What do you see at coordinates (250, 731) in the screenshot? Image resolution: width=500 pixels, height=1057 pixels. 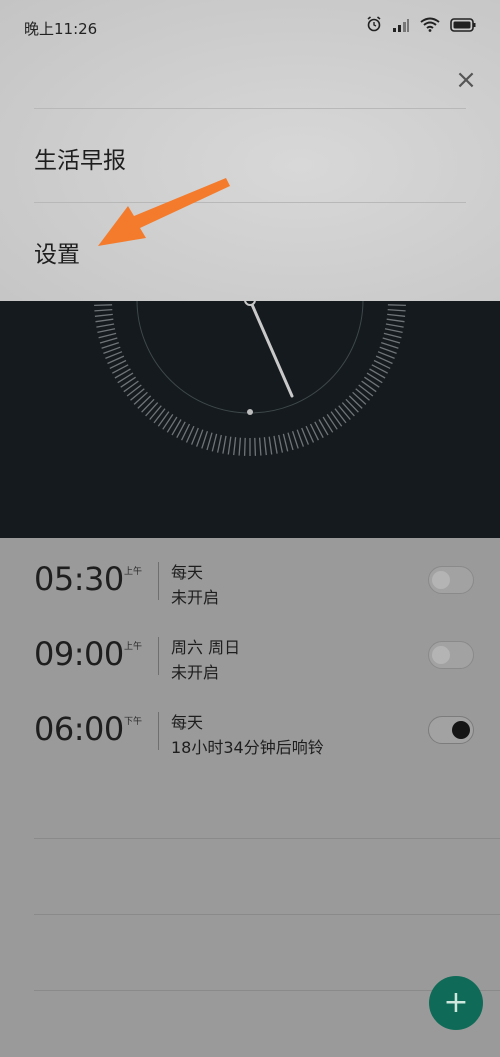 I see `alarm-row: 06:00 下午 每天 18小时34分钟后响铃` at bounding box center [250, 731].